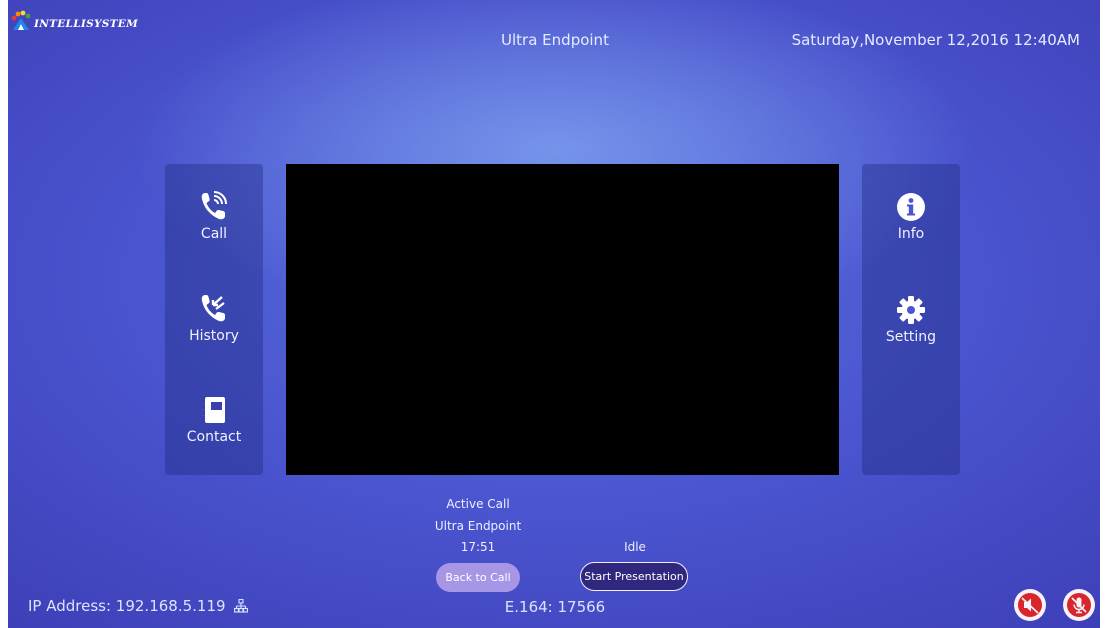 This screenshot has height=628, width=1110. I want to click on frame-edge-left, so click(4, 314).